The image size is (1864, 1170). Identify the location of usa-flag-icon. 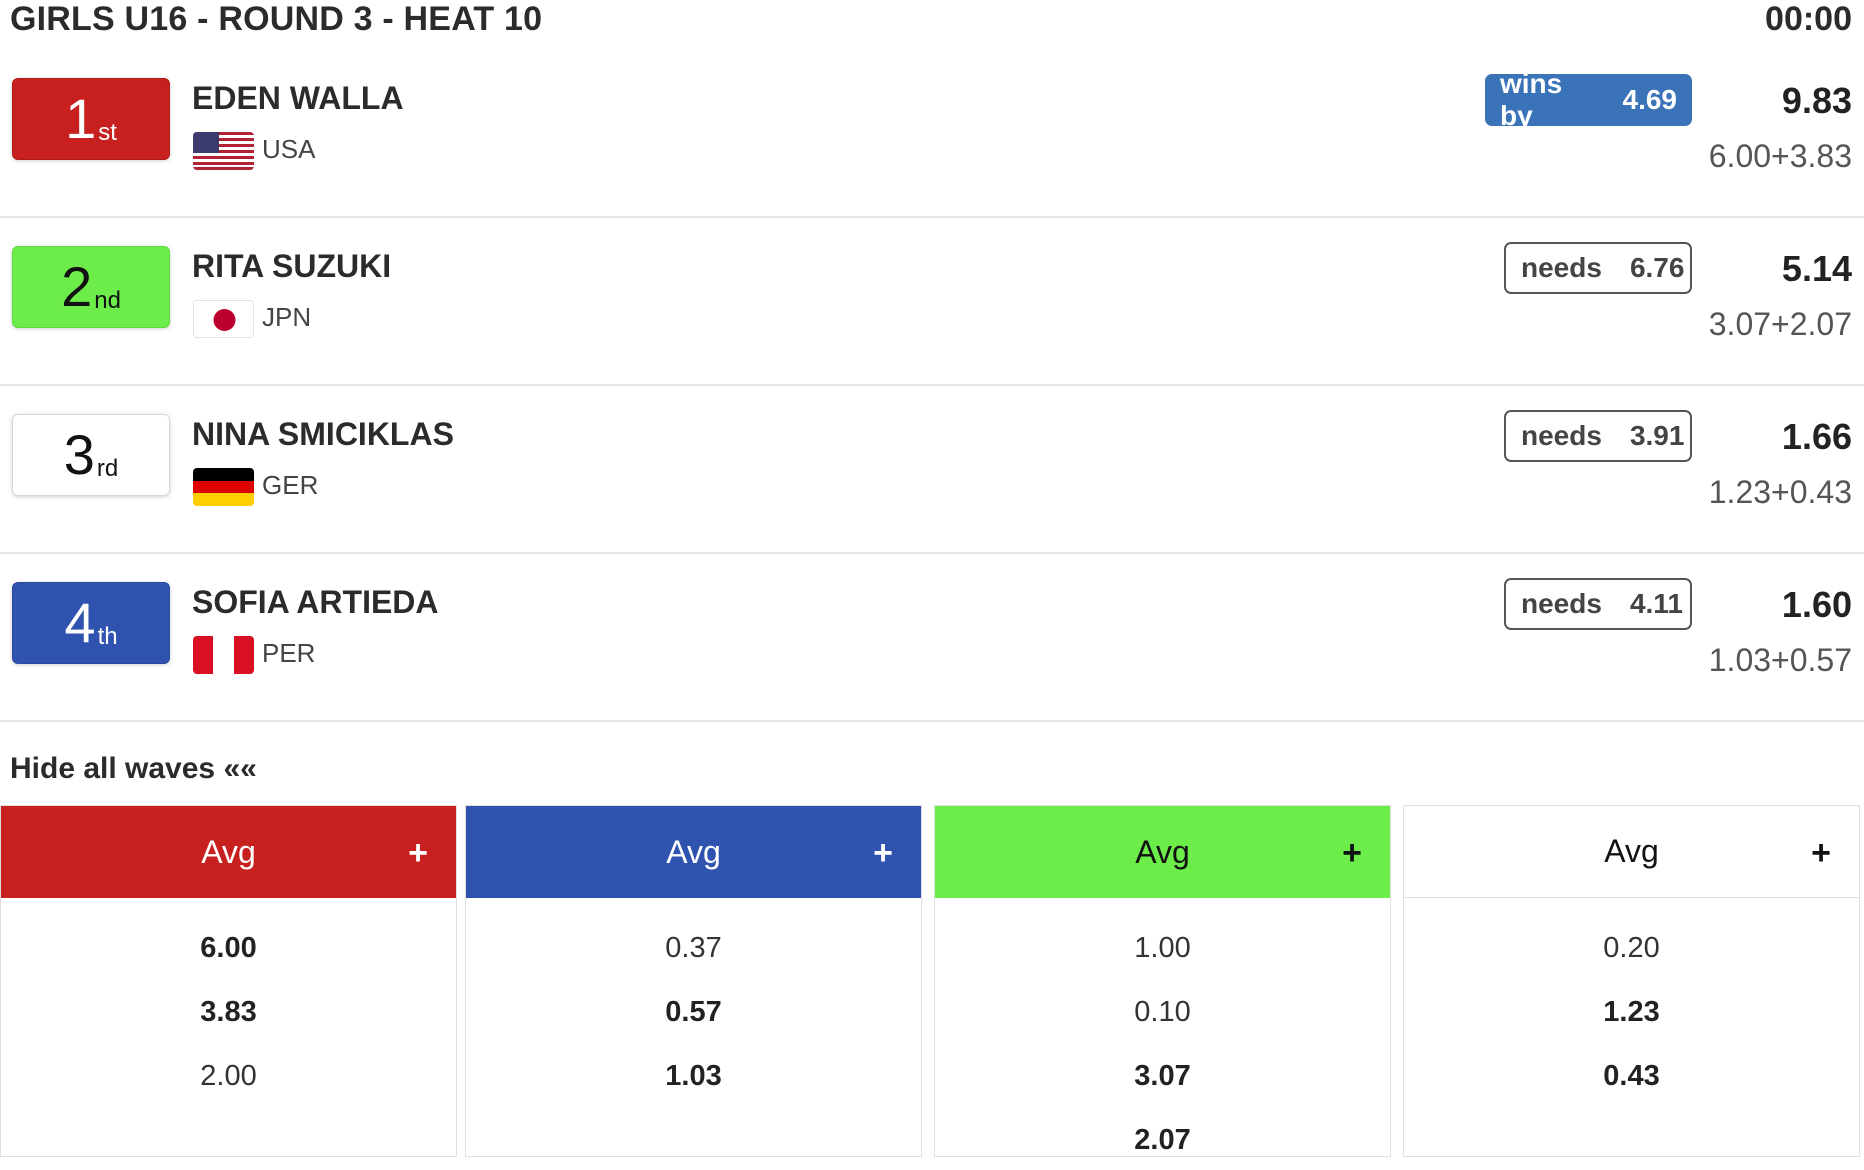
(223, 151).